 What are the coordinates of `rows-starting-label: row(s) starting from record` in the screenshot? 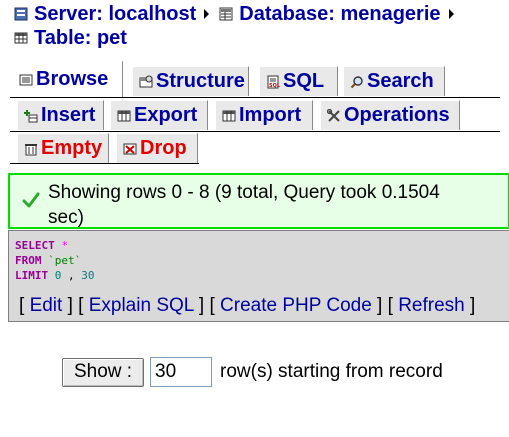 It's located at (331, 371).